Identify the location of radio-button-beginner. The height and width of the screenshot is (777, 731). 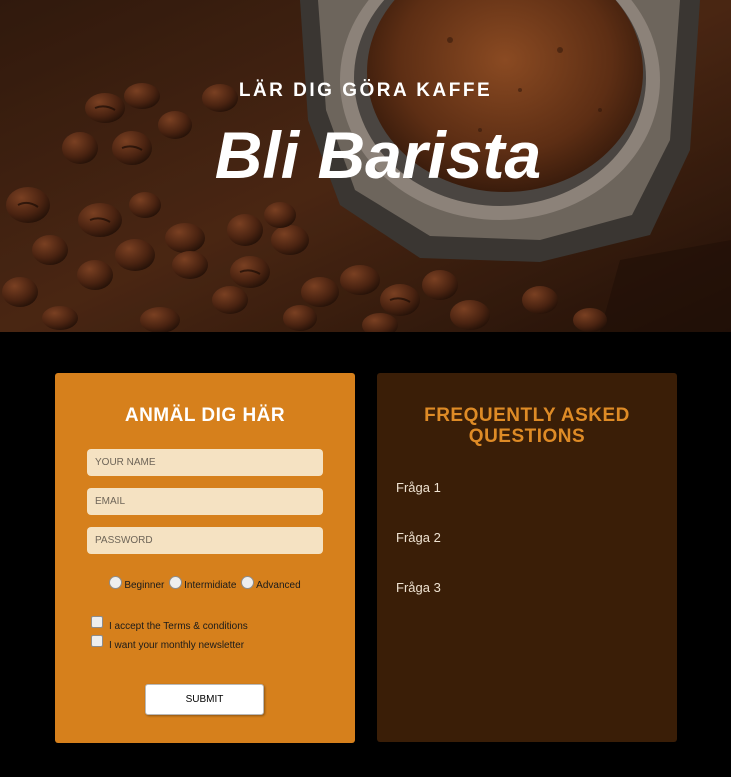
(116, 582).